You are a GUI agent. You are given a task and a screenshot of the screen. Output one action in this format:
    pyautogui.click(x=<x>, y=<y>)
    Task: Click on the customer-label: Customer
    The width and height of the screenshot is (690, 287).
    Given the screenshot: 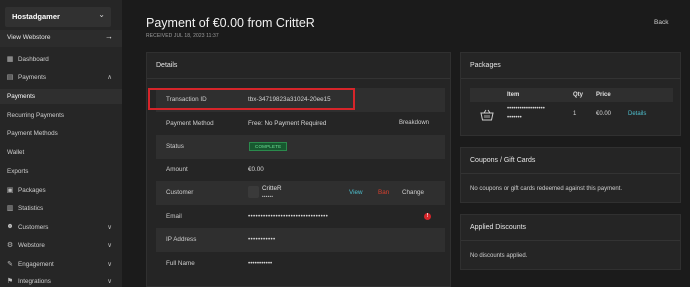 What is the action you would take?
    pyautogui.click(x=180, y=192)
    